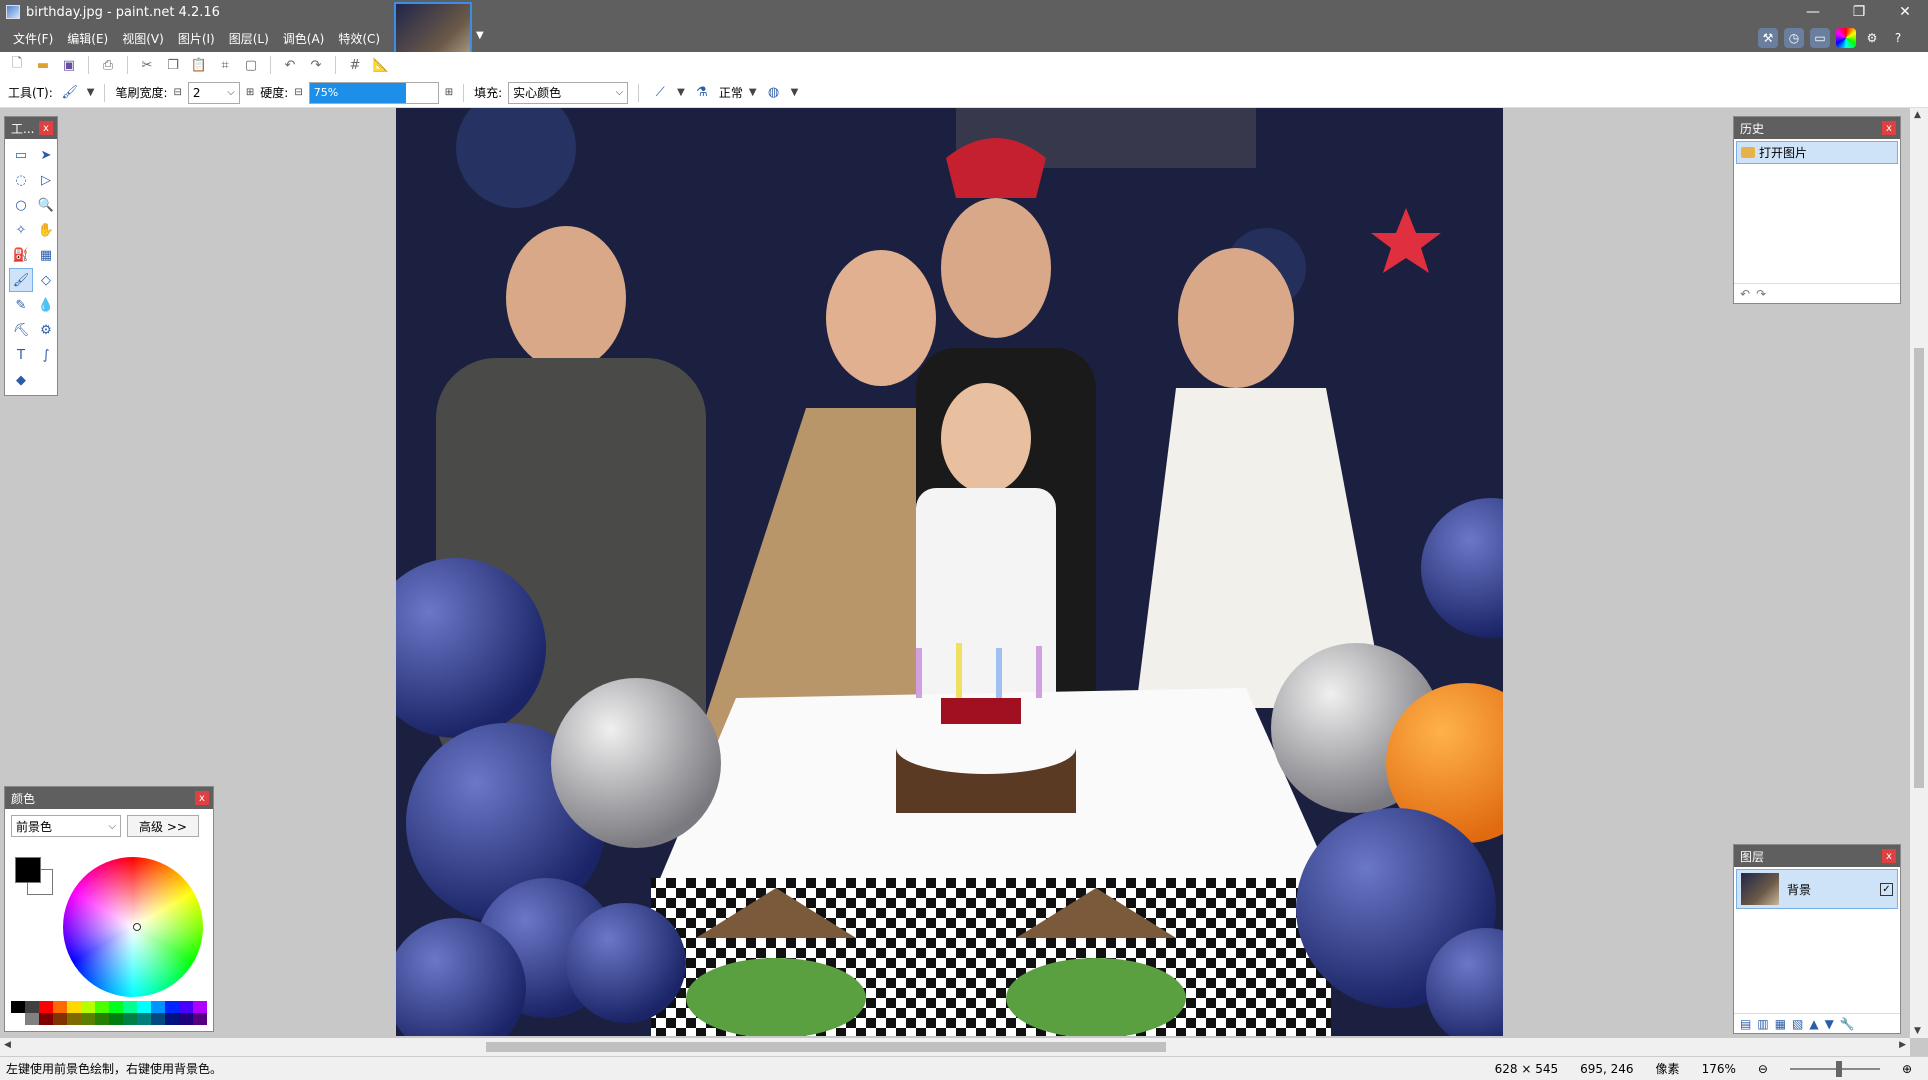 Image resolution: width=1928 pixels, height=1080 pixels. I want to click on color-palette, so click(109, 1013).